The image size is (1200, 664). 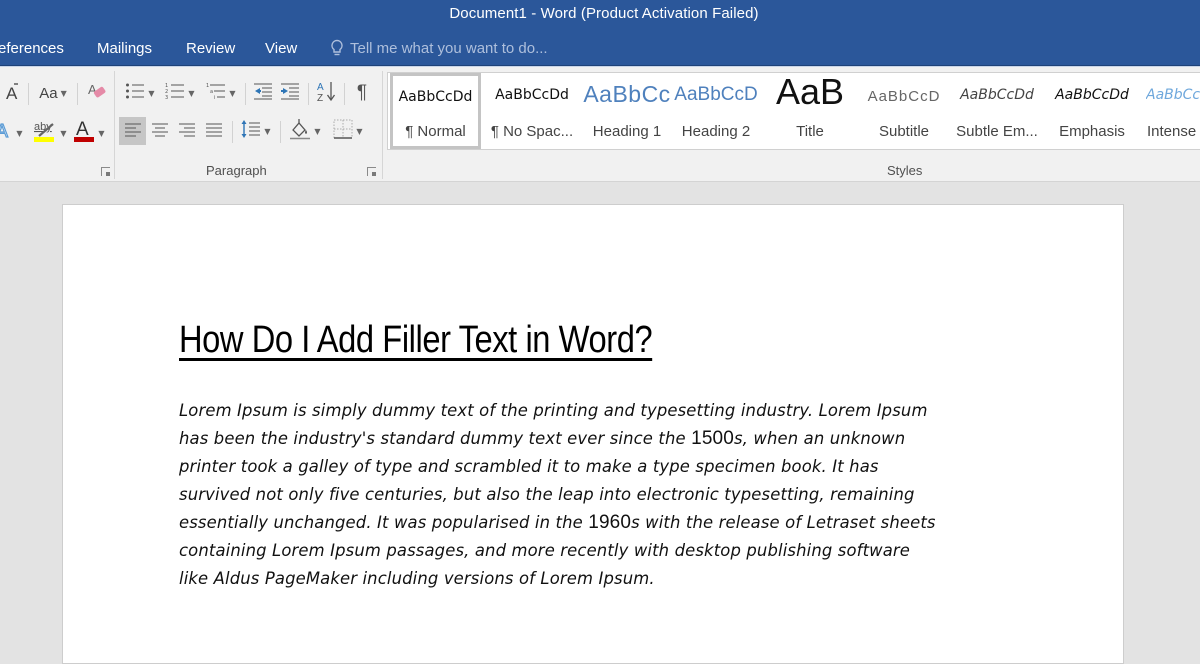 I want to click on svg-text: a, so click(x=211, y=92).